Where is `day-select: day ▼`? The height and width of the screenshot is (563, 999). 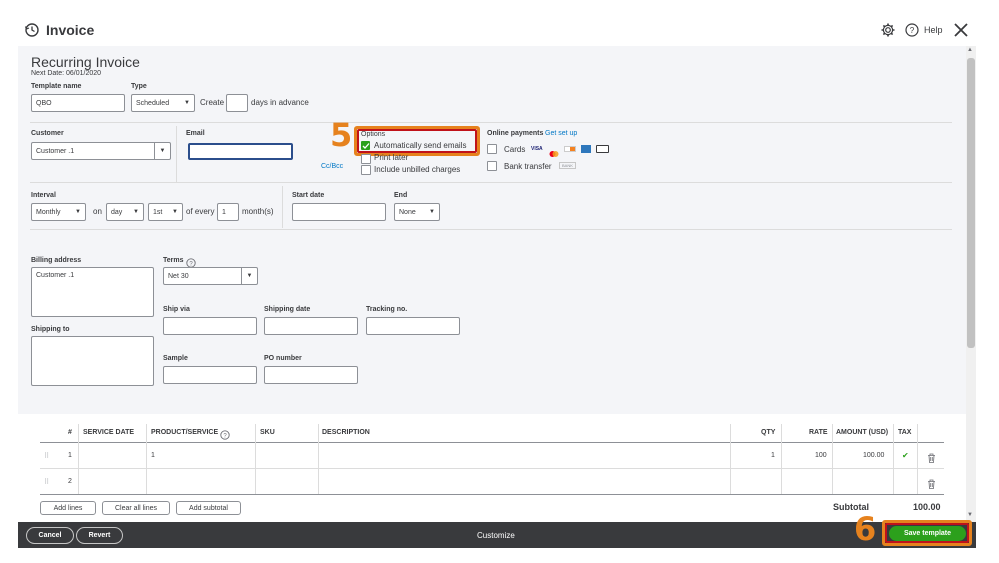
day-select: day ▼ is located at coordinates (125, 212).